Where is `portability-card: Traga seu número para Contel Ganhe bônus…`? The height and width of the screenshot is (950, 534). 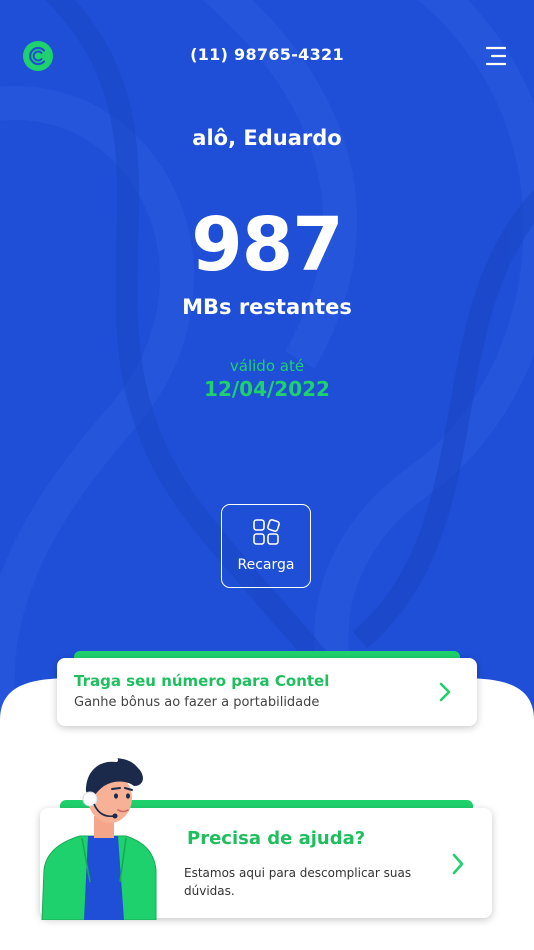
portability-card: Traga seu número para Contel Ganhe bônus… is located at coordinates (267, 692).